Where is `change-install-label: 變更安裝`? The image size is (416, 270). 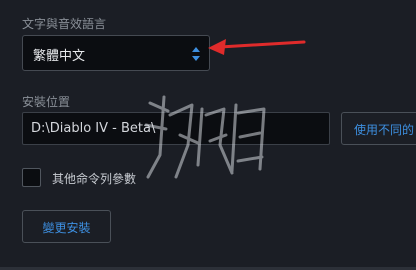
change-install-label: 變更安裝 is located at coordinates (66, 228).